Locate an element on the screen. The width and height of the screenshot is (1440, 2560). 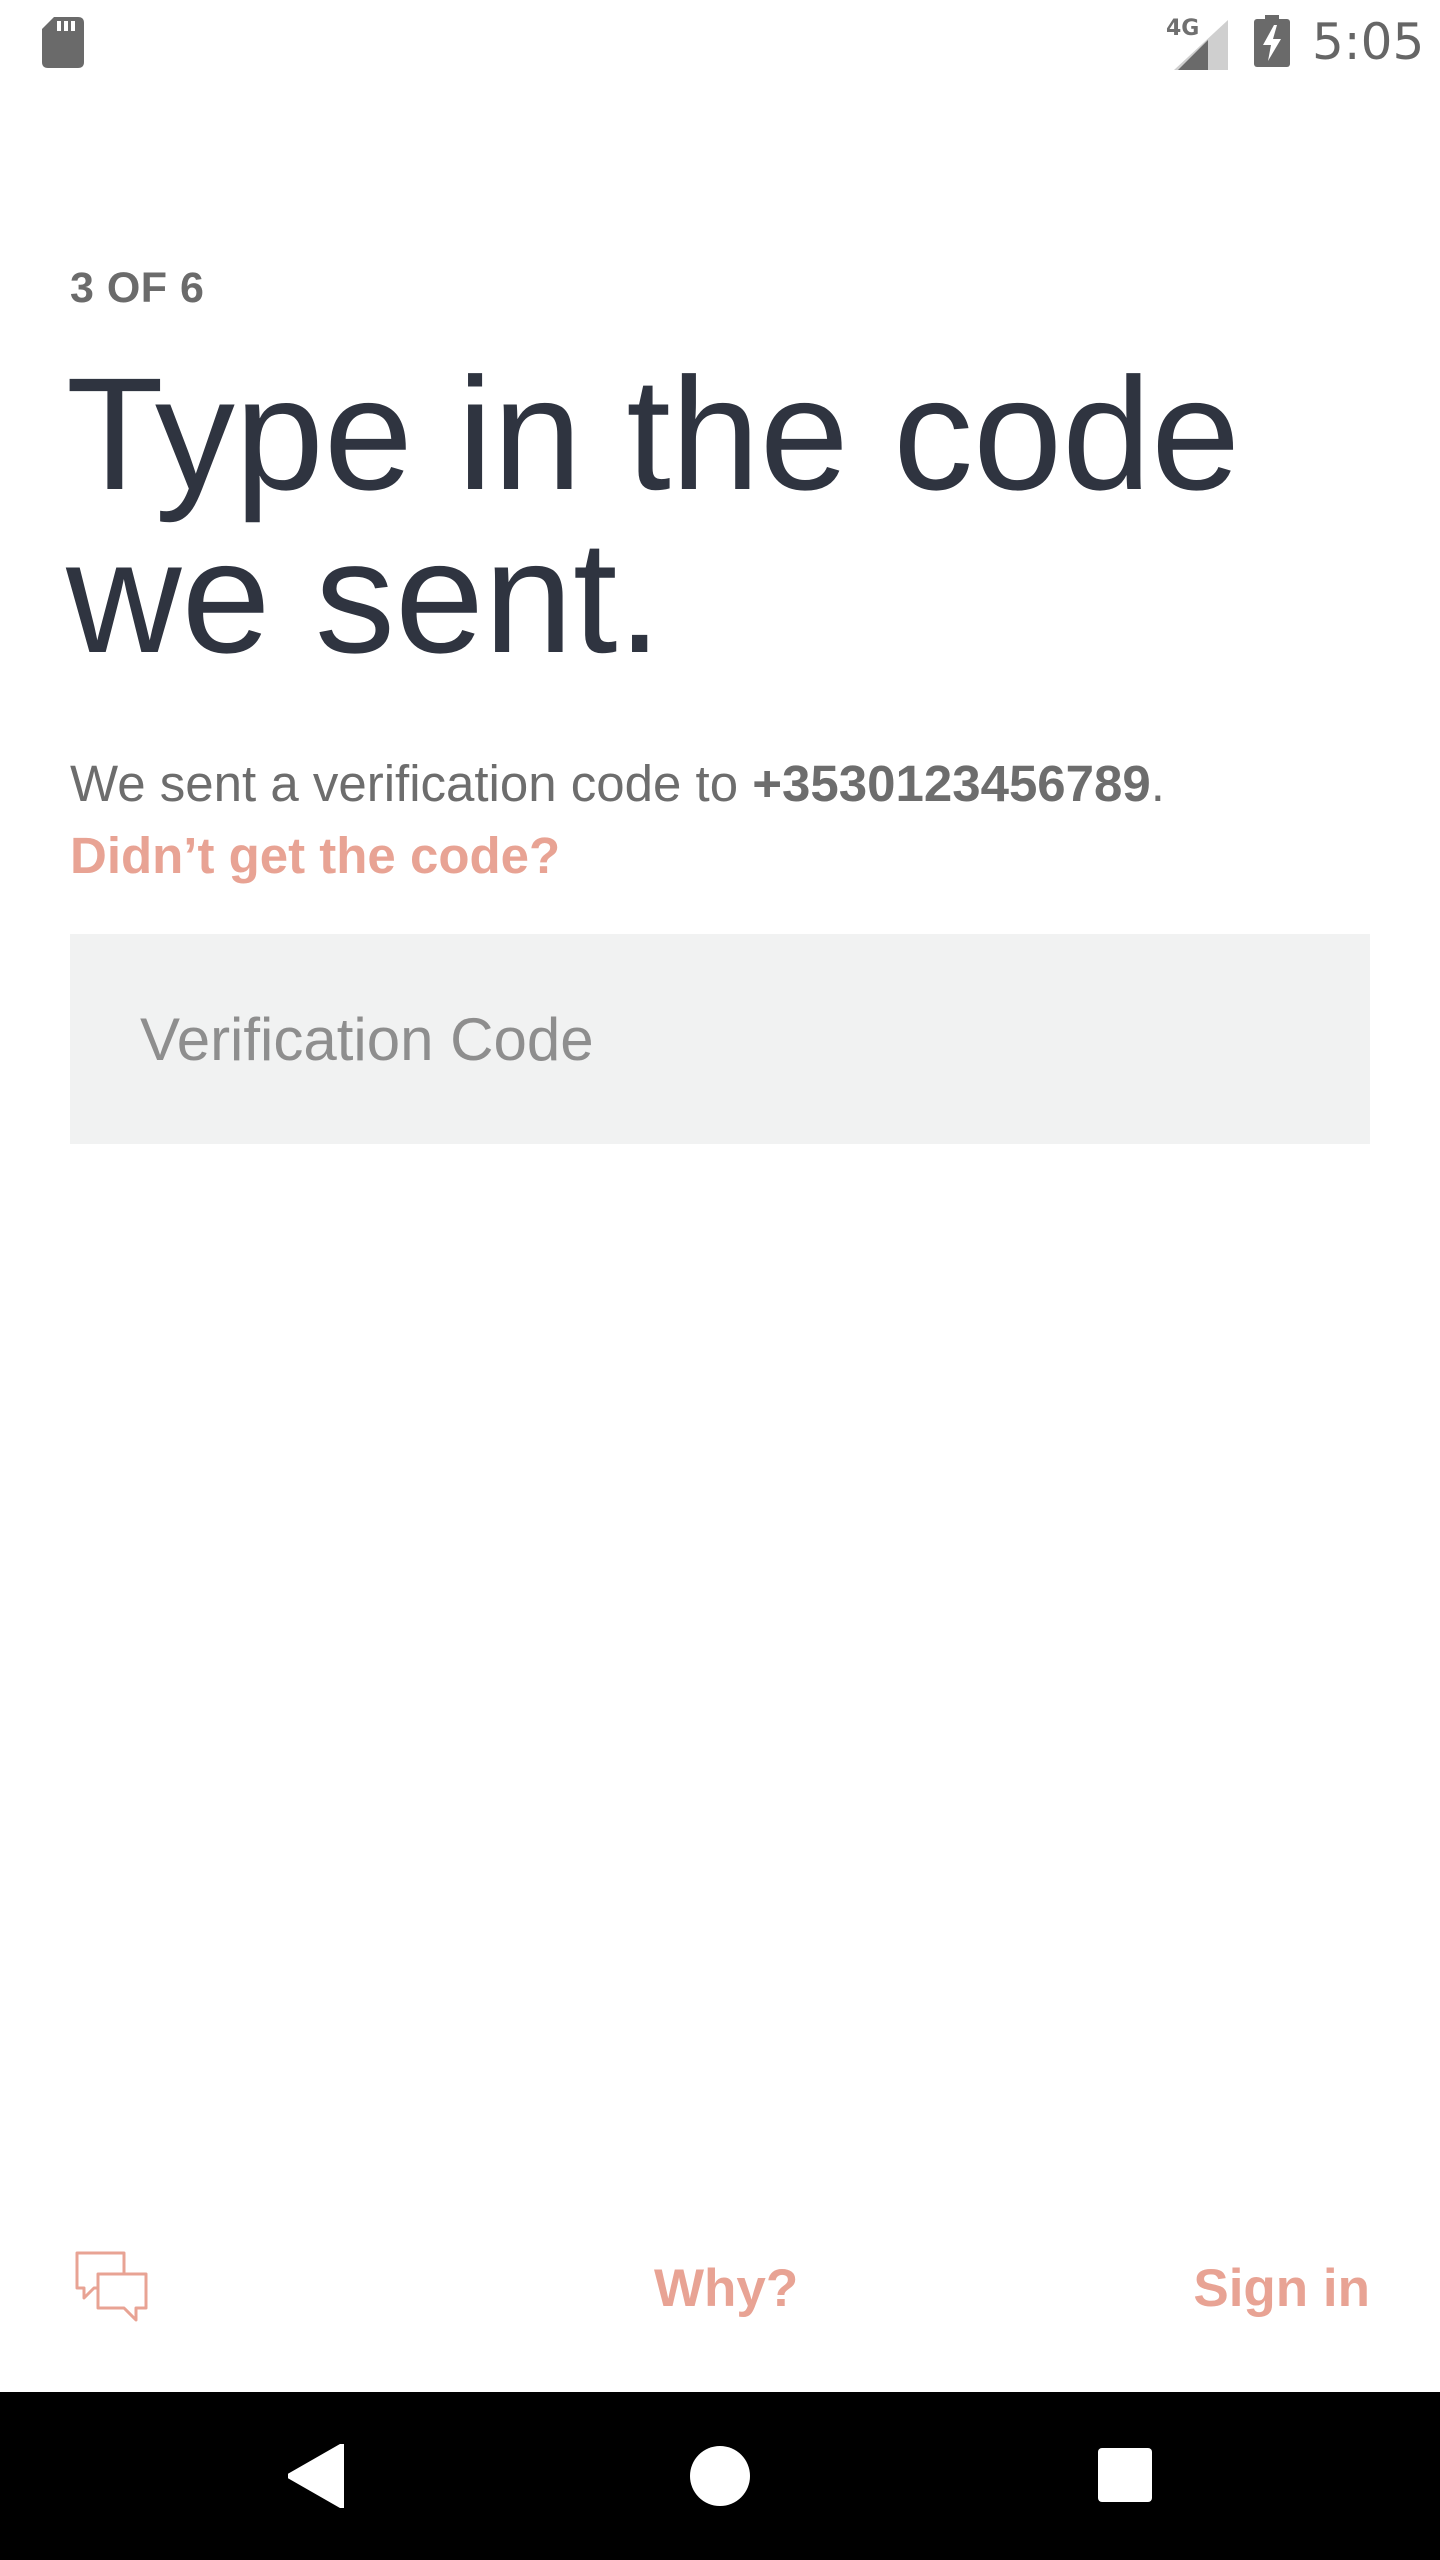
page-title: Type in the code we sent. is located at coordinates (716, 515).